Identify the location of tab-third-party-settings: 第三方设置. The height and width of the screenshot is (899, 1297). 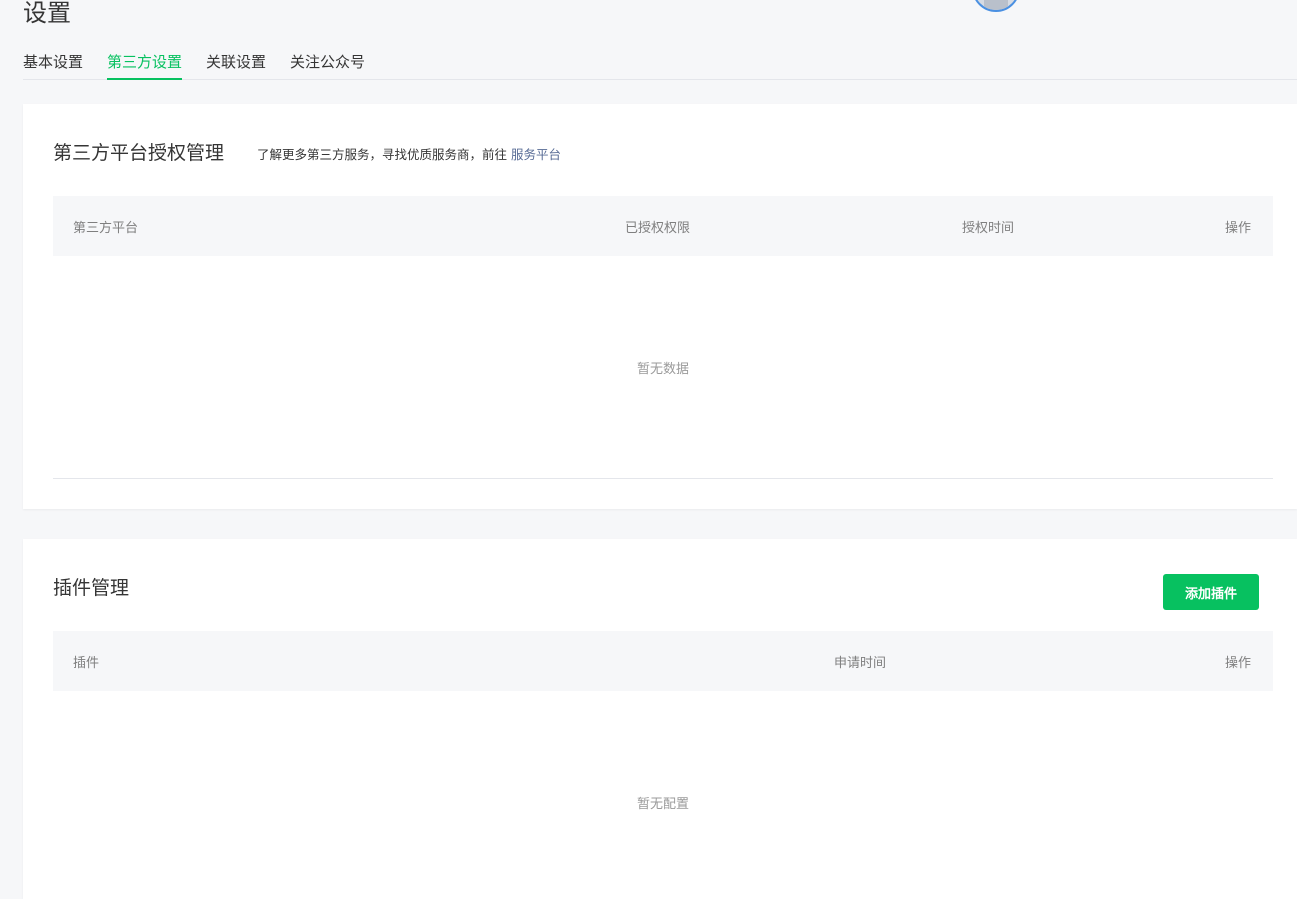
(145, 64).